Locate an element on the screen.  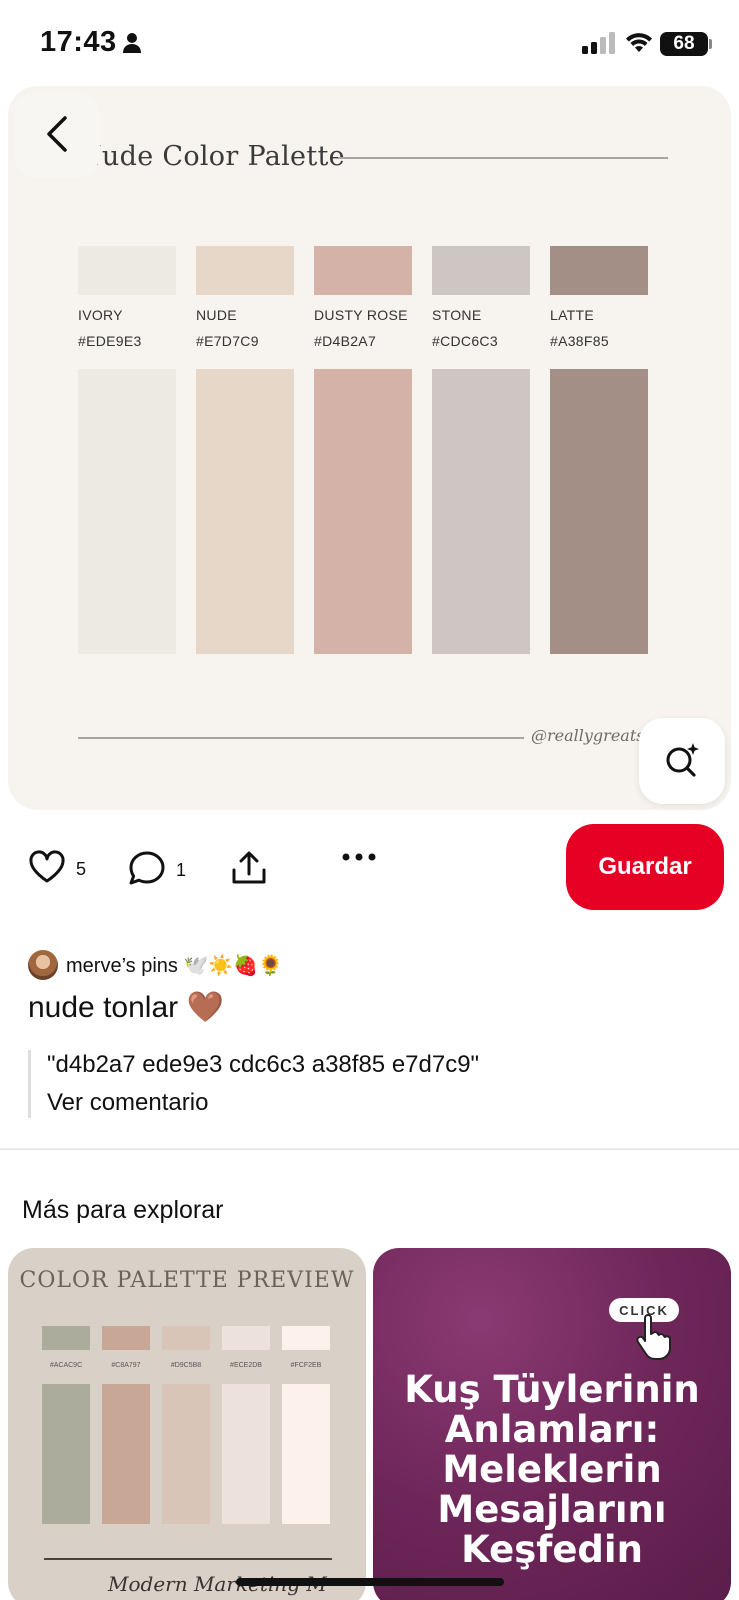
title-divider is located at coordinates (503, 158).